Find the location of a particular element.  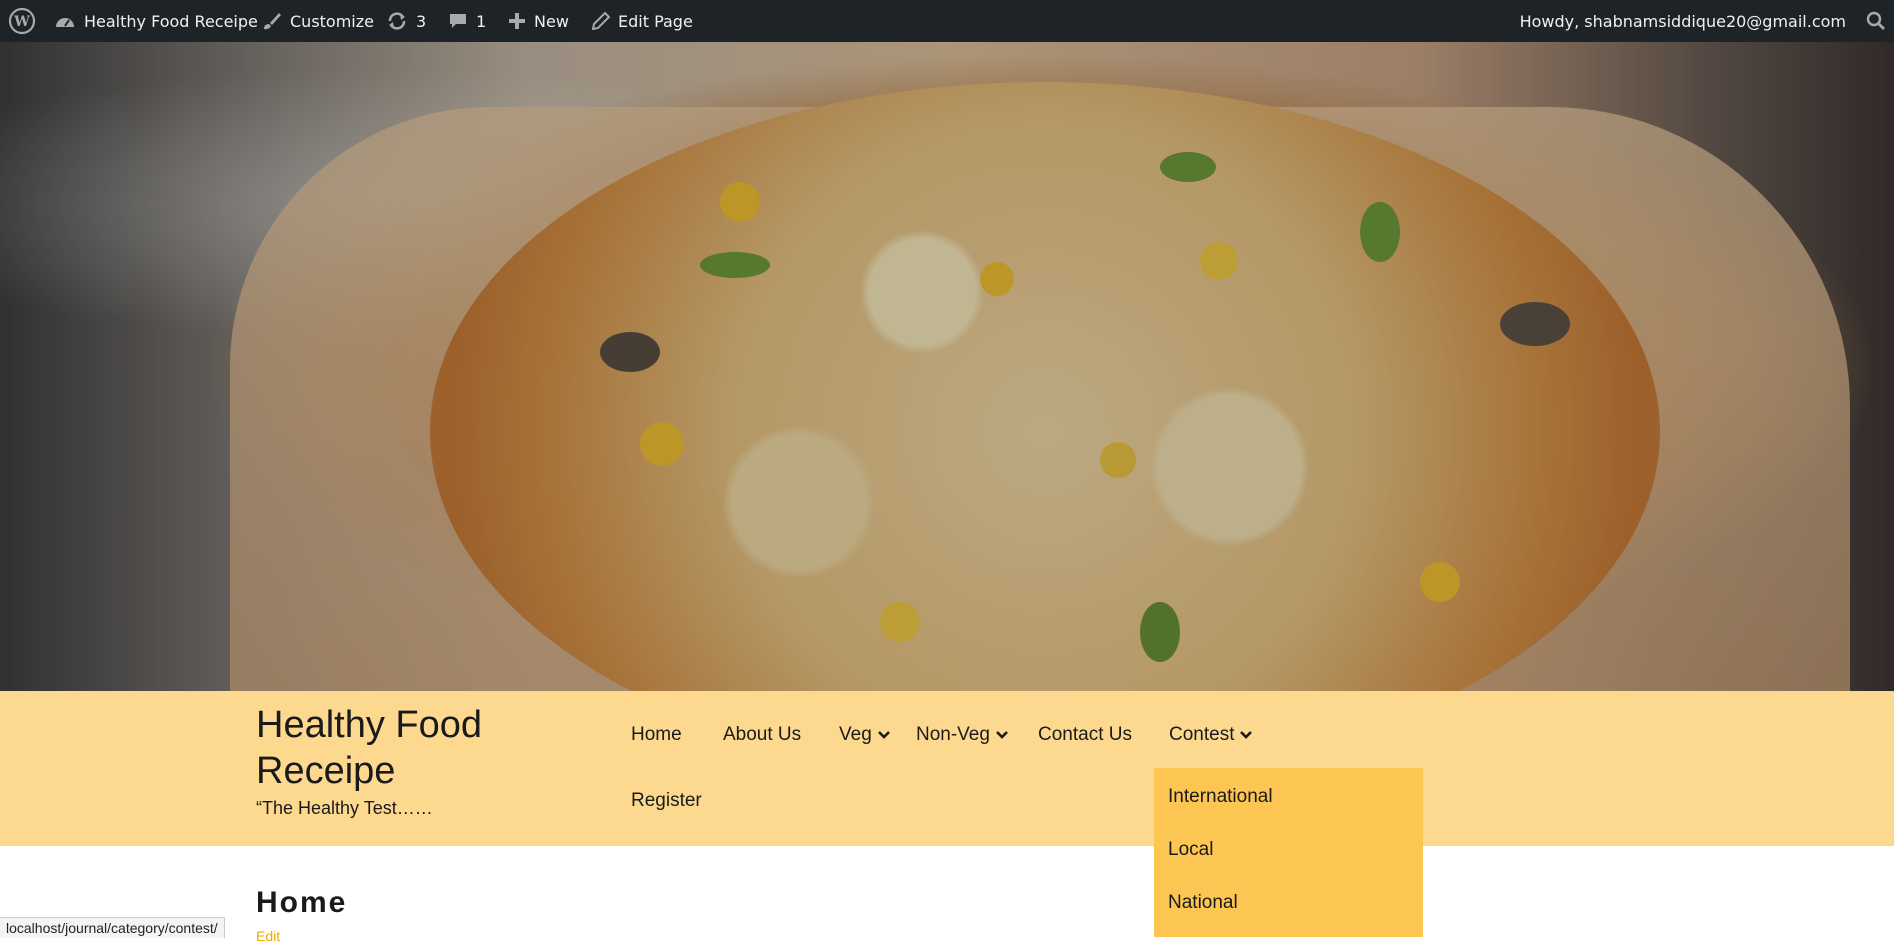

edit-link: Edit is located at coordinates (268, 936).